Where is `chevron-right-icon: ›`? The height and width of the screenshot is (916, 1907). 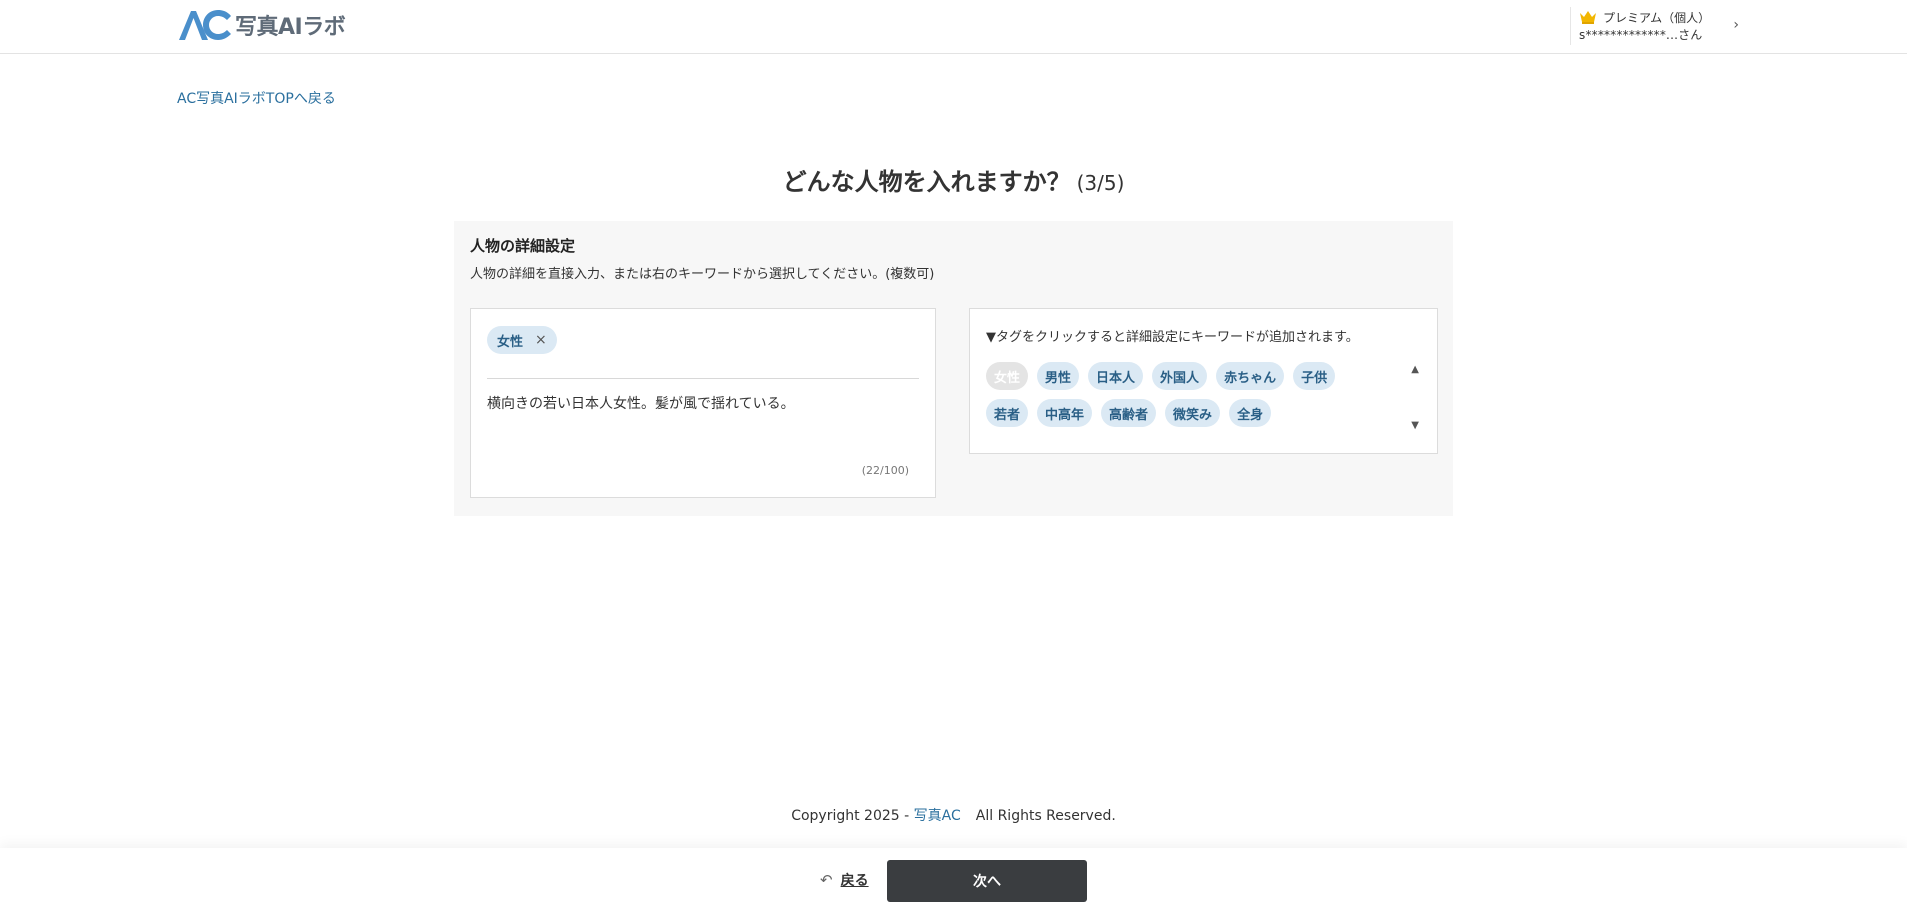 chevron-right-icon: › is located at coordinates (1736, 25).